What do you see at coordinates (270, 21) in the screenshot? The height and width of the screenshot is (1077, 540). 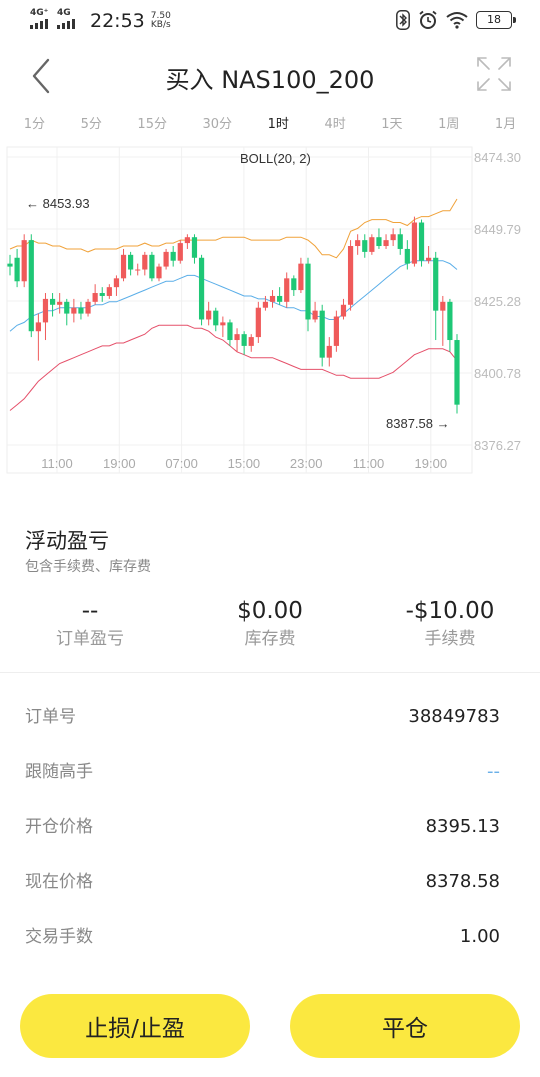 I see `status-bar: 4G⁺ 4G 22:53 7.50 KB/s 18` at bounding box center [270, 21].